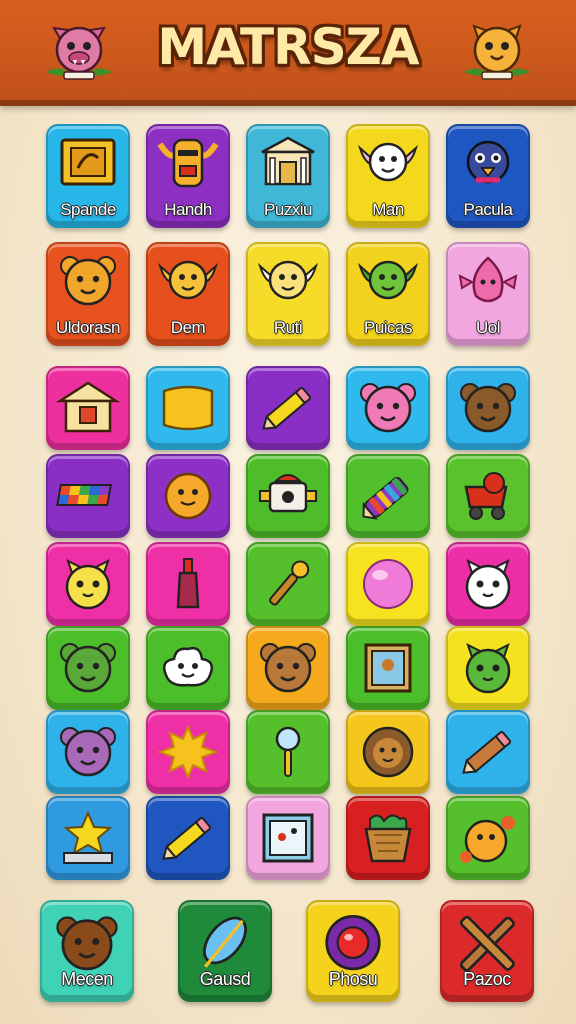 The height and width of the screenshot is (1024, 576). What do you see at coordinates (188, 281) in the screenshot?
I see `winged-mask-icon` at bounding box center [188, 281].